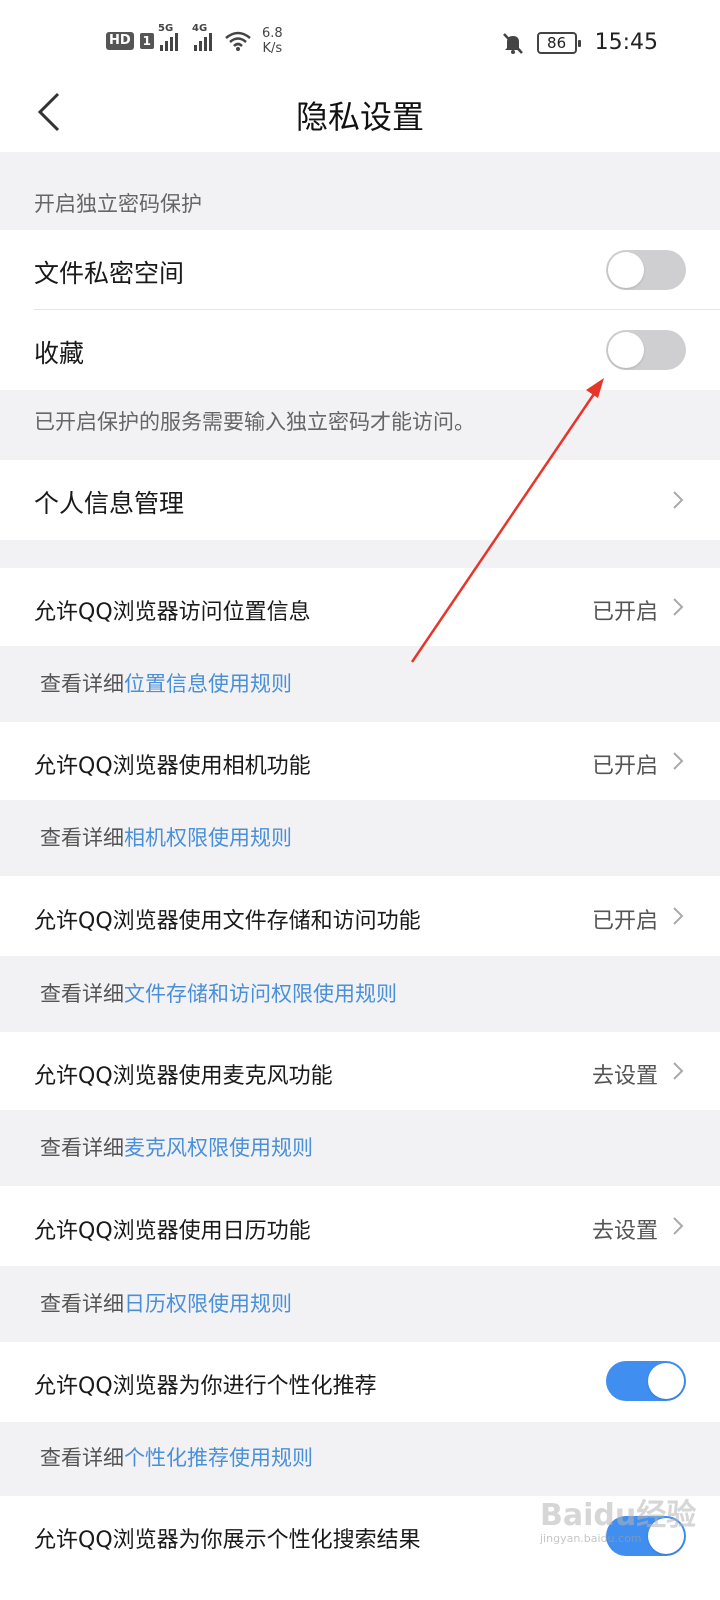  Describe the element at coordinates (272, 33) in the screenshot. I see `speed-value: 6.8` at that location.